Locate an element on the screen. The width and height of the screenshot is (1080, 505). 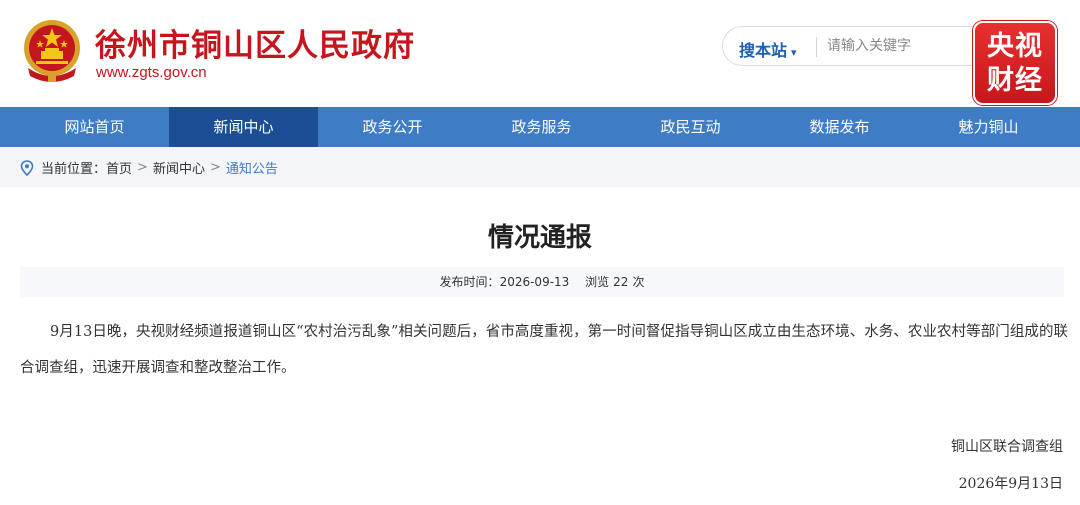
national-emblem-icon is located at coordinates (52, 50).